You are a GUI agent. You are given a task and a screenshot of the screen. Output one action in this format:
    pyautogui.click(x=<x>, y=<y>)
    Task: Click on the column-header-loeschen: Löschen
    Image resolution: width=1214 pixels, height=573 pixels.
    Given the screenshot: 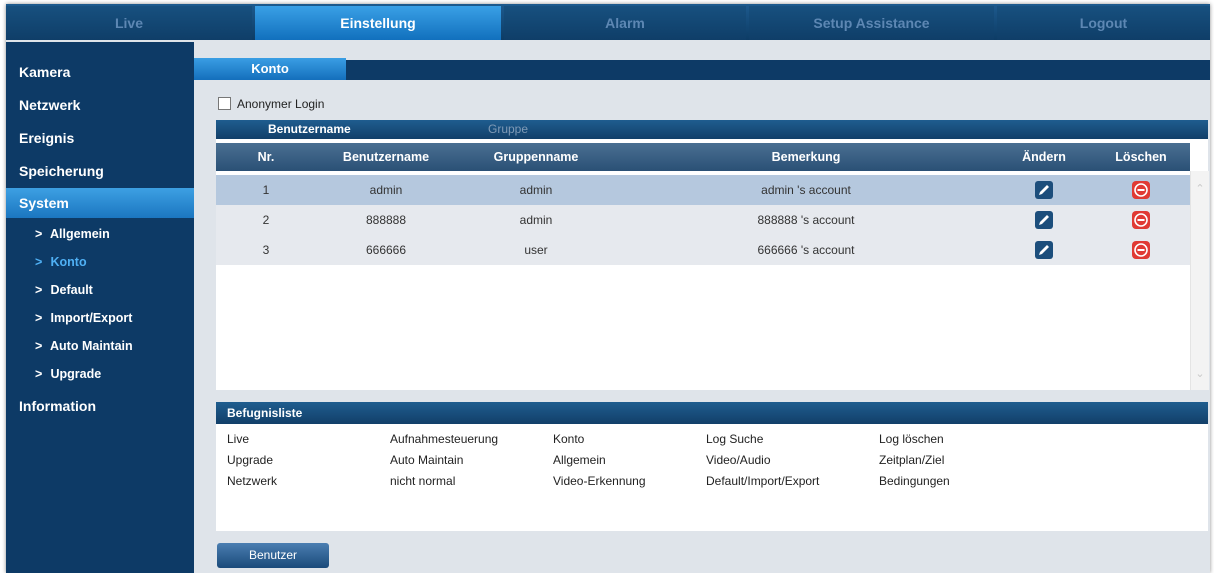 What is the action you would take?
    pyautogui.click(x=1141, y=157)
    